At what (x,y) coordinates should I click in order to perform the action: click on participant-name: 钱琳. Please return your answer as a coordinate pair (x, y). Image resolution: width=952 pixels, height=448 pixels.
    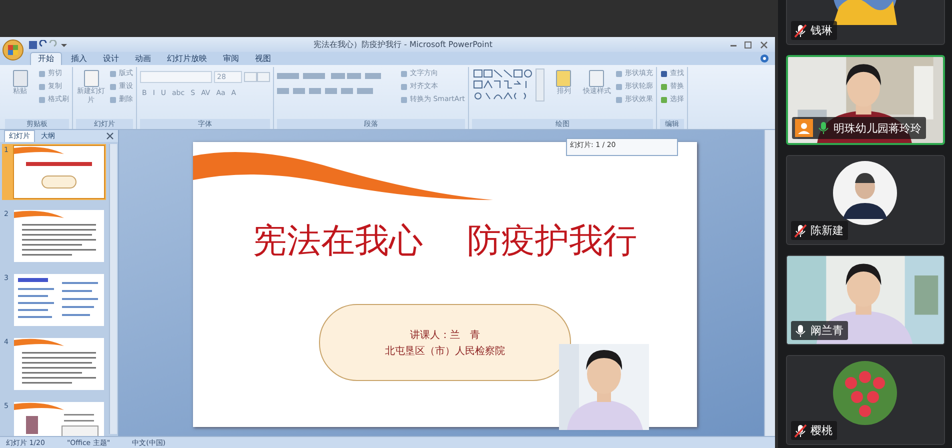
    Looking at the image, I should click on (821, 30).